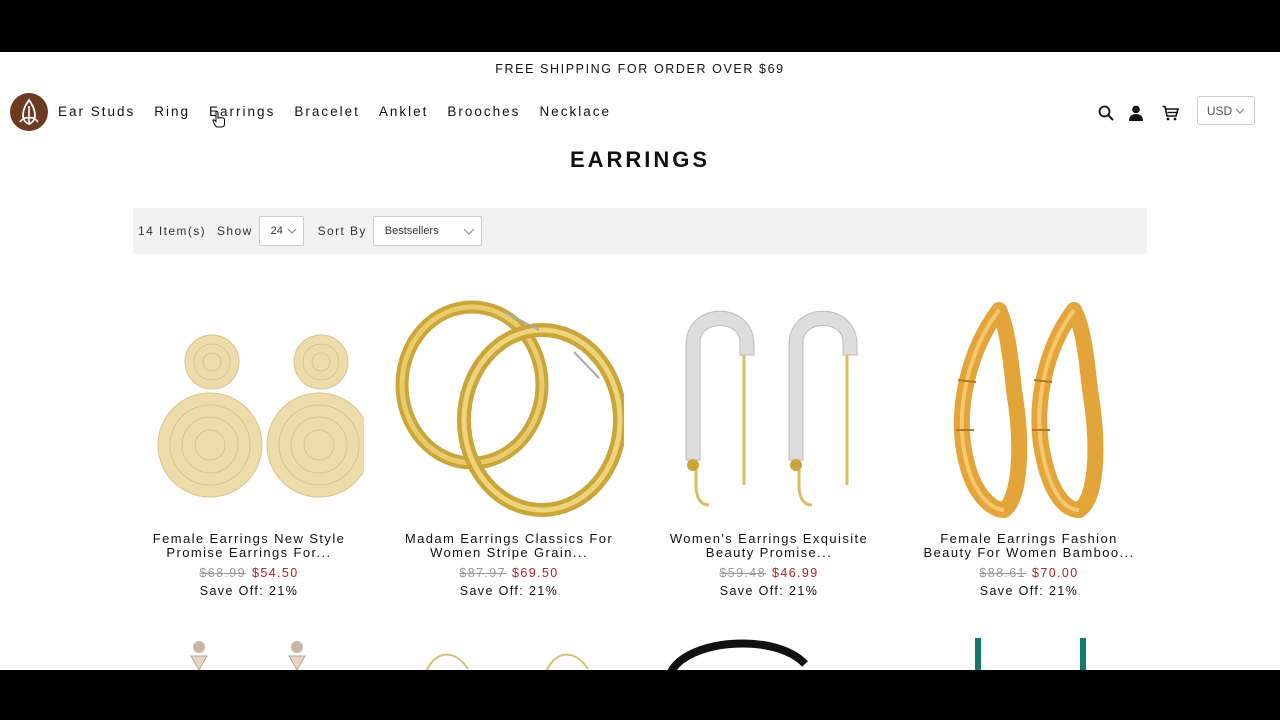  I want to click on sale-price: $46.99, so click(795, 573).